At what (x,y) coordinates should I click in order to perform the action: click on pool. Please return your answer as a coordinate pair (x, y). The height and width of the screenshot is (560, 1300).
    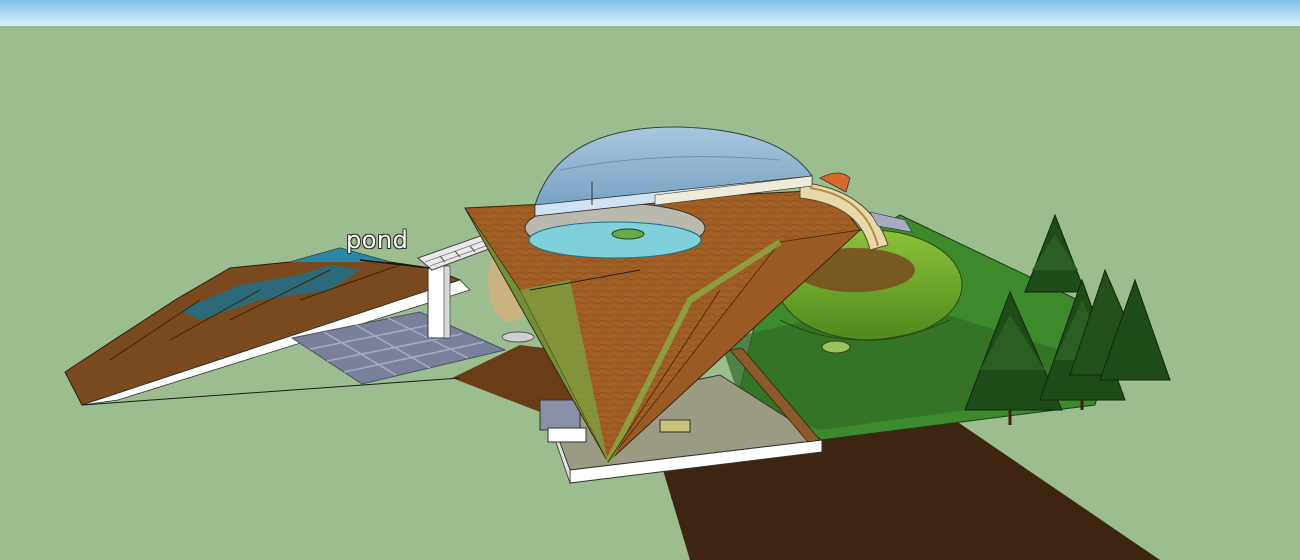
    Looking at the image, I should click on (615, 240).